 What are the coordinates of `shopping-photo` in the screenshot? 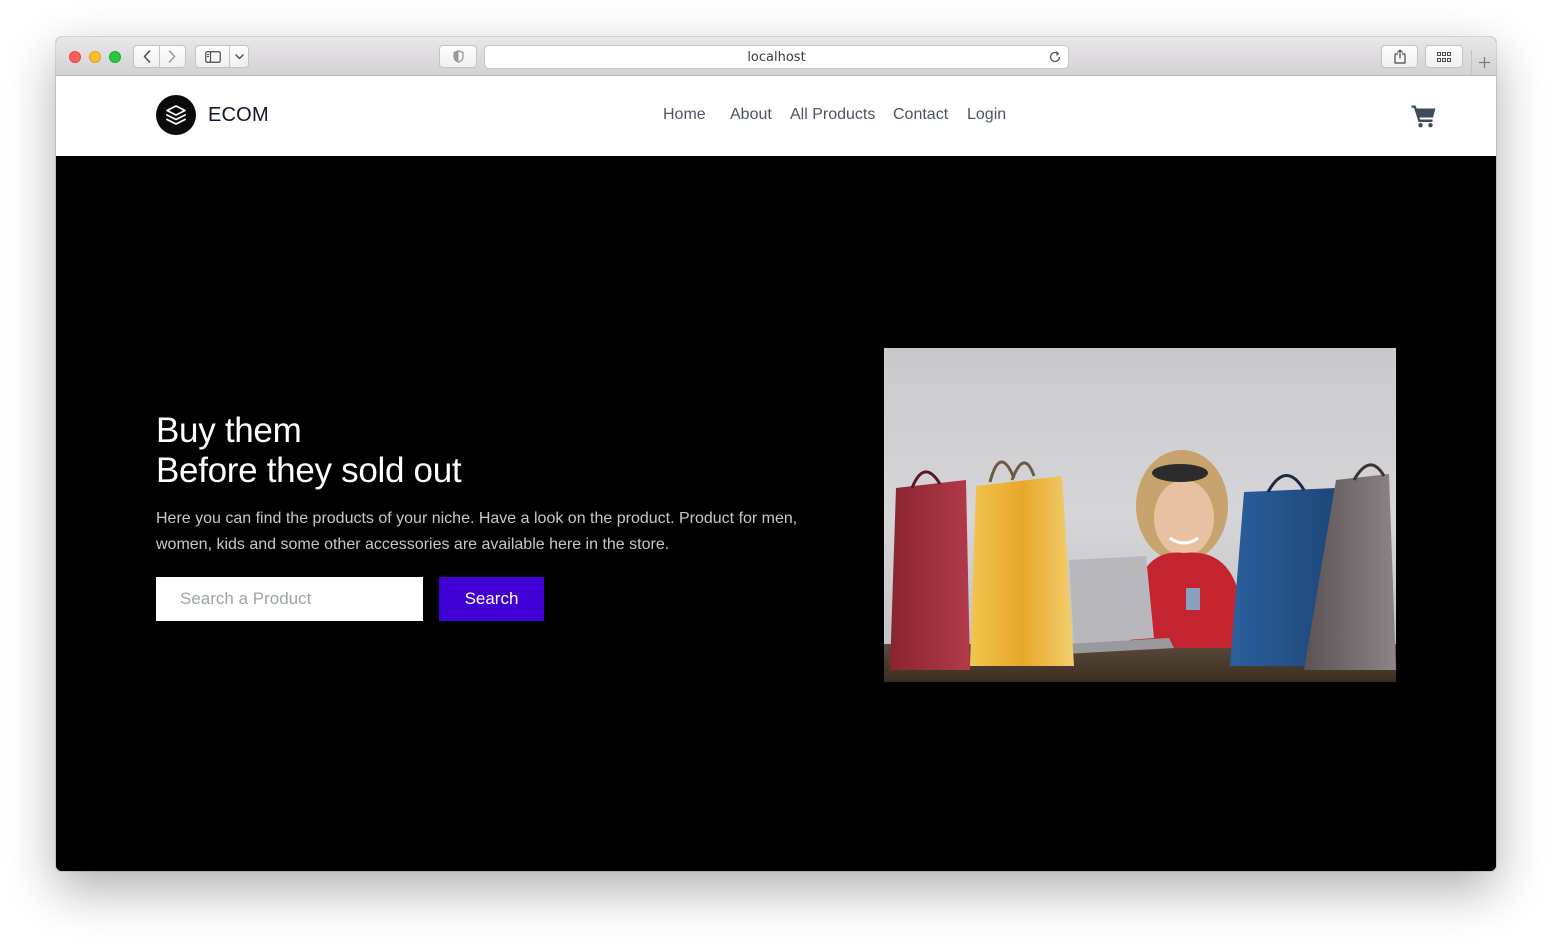 It's located at (1140, 515).